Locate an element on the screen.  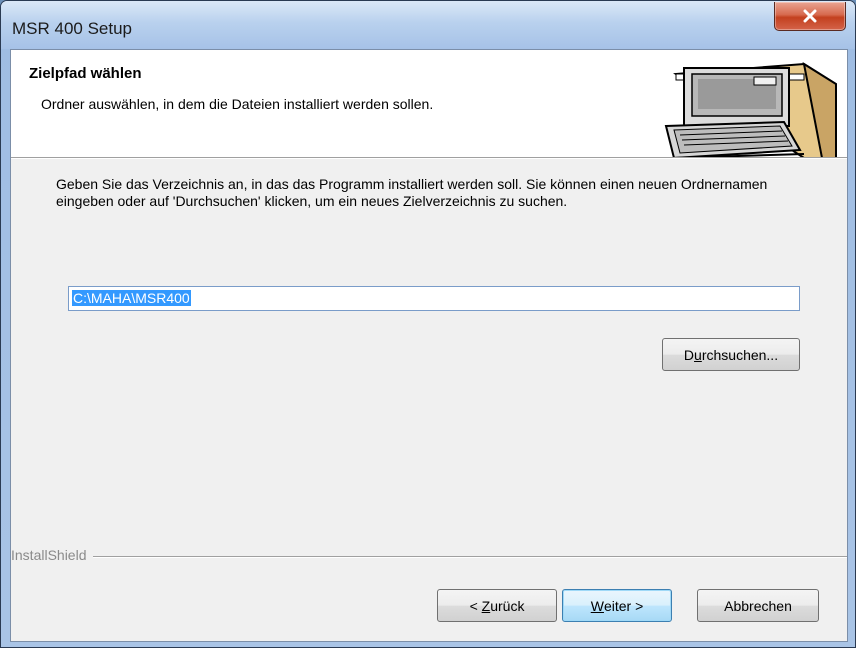
title-bar: MSR 400 Setup is located at coordinates (428, 25).